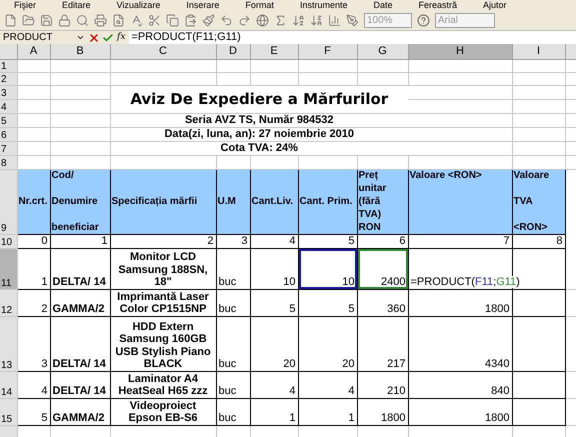 The width and height of the screenshot is (576, 437). I want to click on row-header: 13, so click(8, 343).